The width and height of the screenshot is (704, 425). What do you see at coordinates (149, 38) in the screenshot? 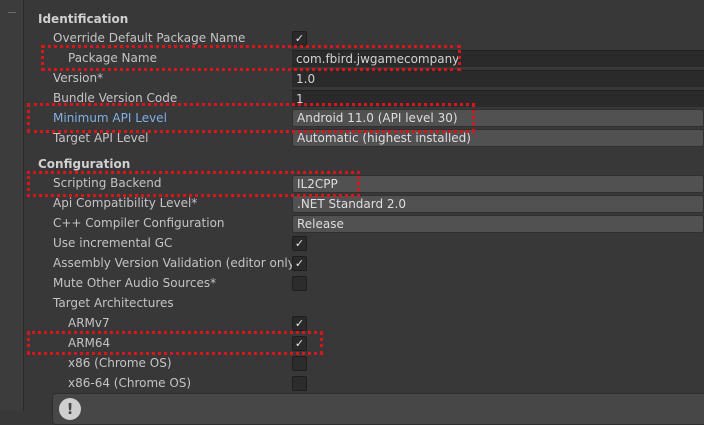
I see `override-package-name-label: Override Default Package Name` at bounding box center [149, 38].